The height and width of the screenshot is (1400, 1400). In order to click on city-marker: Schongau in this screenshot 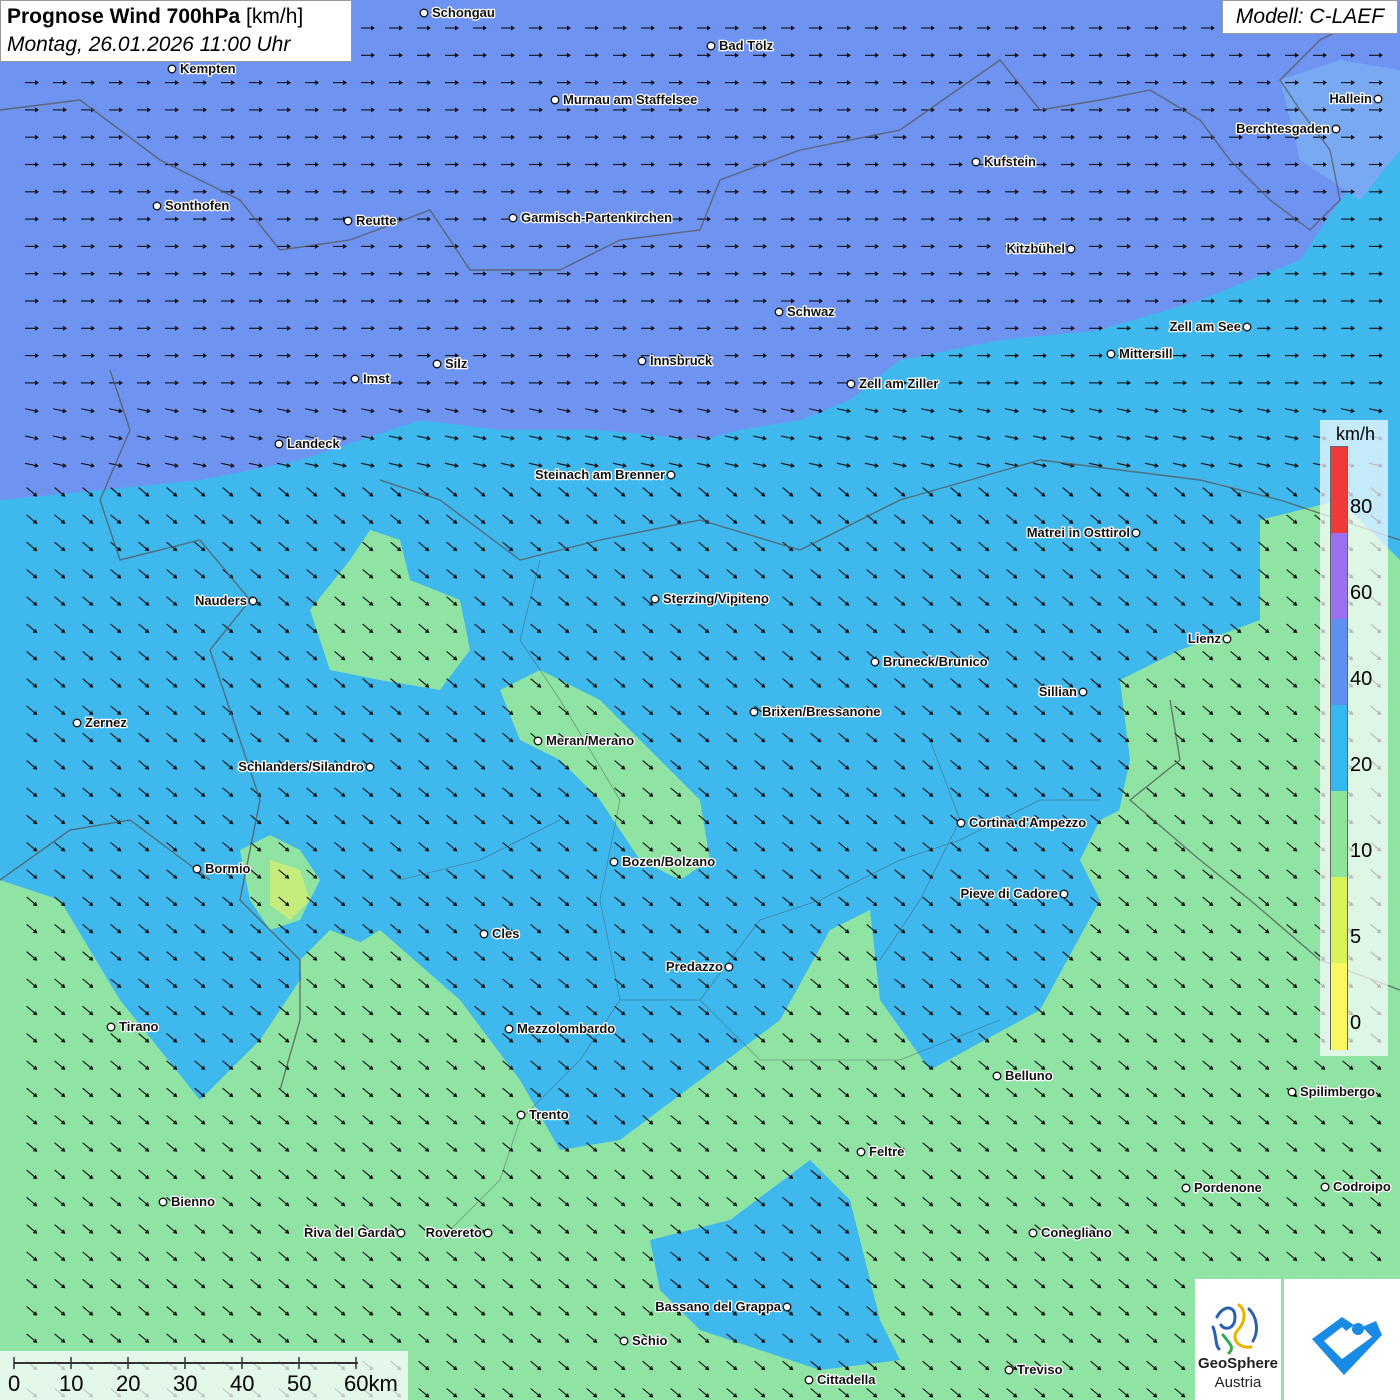, I will do `click(457, 12)`.